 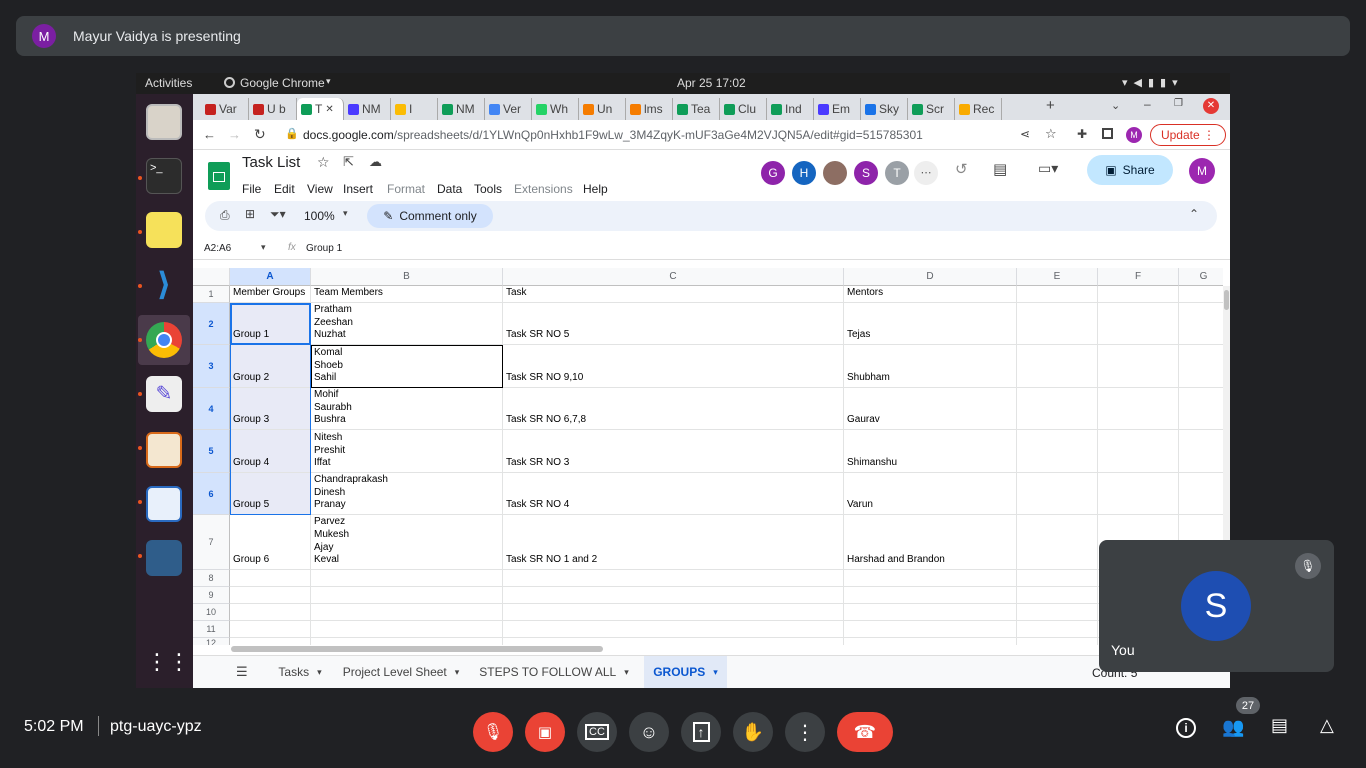 What do you see at coordinates (930, 409) in the screenshot?
I see `grid-cell: Gaurav` at bounding box center [930, 409].